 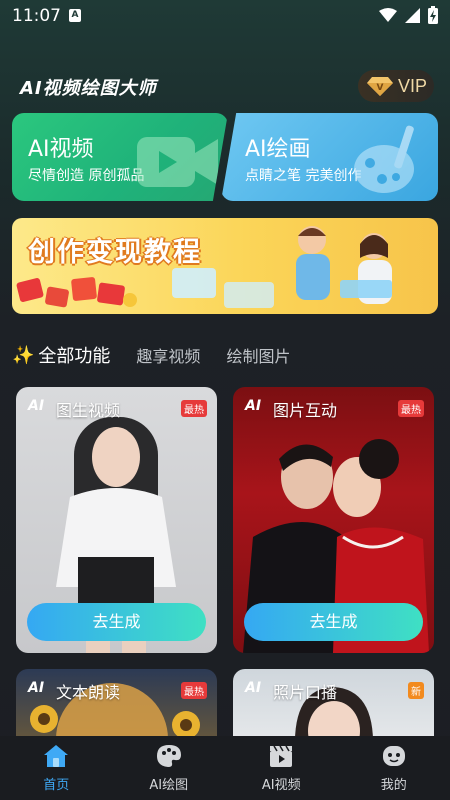 I want to click on tab-all-features: ✨ 全部功能, so click(x=61, y=355).